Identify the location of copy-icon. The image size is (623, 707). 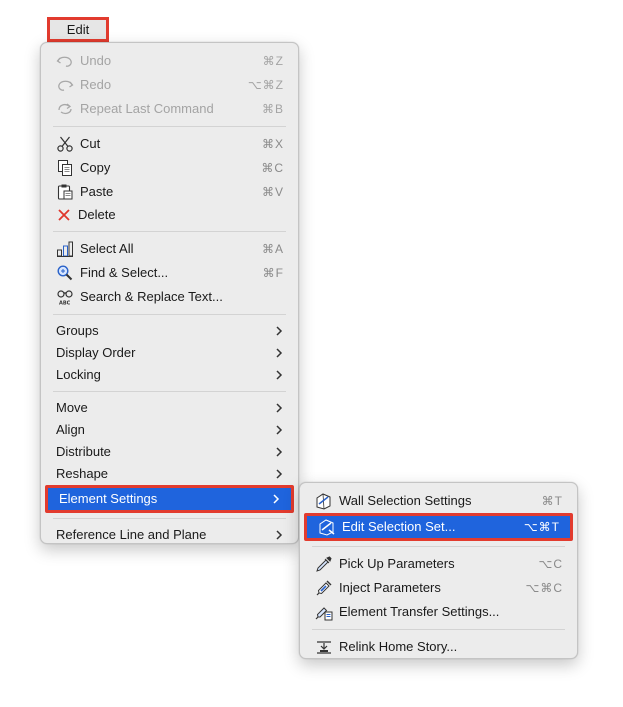
(65, 168).